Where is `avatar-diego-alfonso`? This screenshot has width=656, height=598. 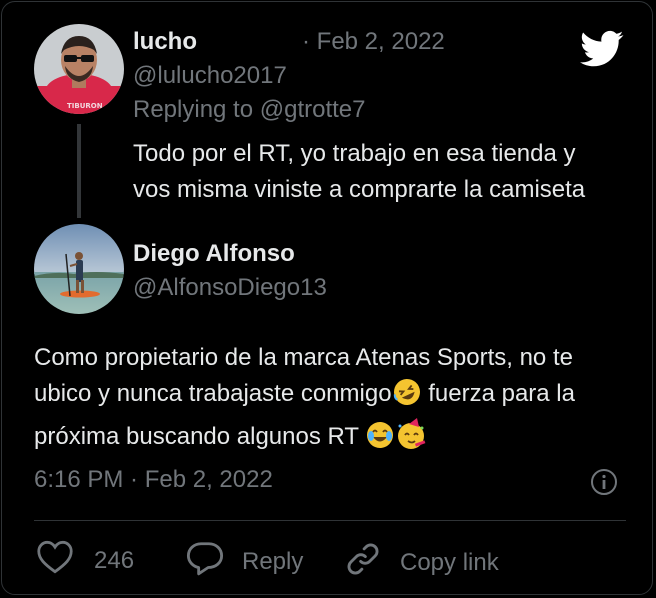 avatar-diego-alfonso is located at coordinates (79, 269).